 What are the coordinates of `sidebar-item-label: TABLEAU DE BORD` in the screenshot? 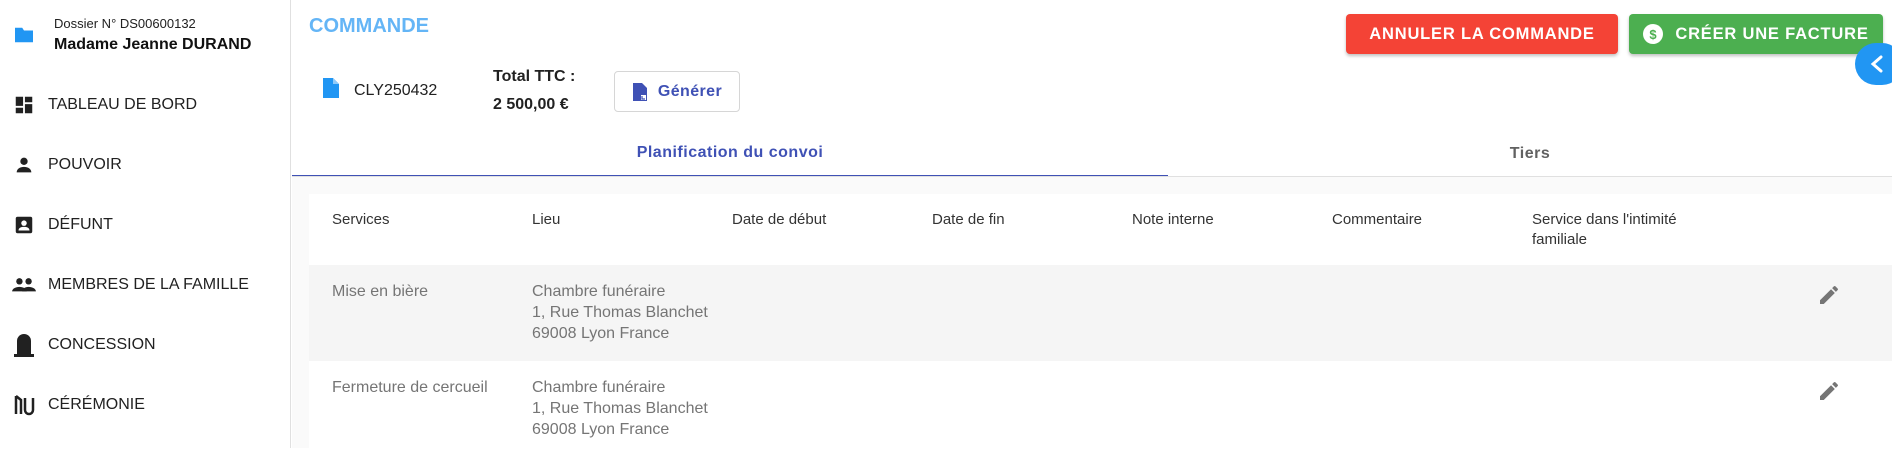 It's located at (123, 104).